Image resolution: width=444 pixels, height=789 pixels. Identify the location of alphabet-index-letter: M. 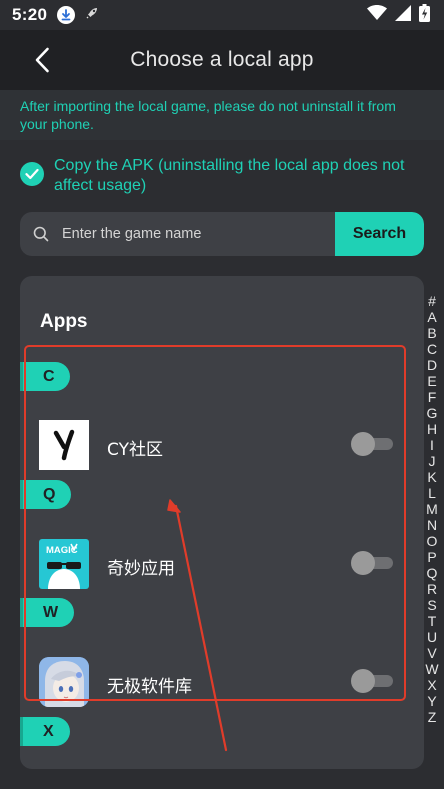
(432, 509).